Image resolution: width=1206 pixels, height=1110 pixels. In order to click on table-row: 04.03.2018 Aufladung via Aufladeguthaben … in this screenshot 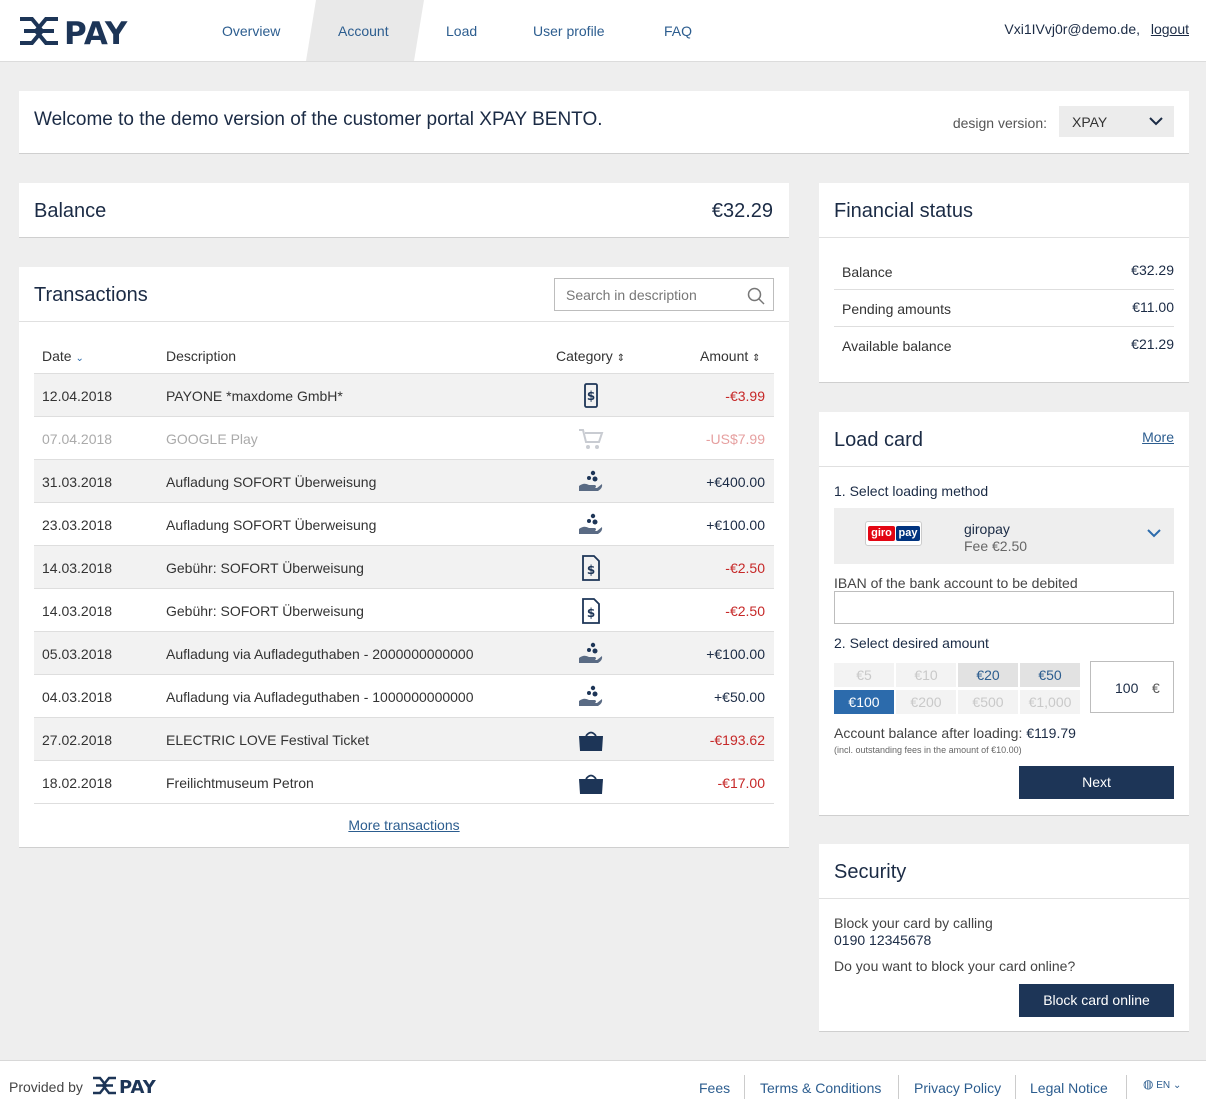, I will do `click(404, 695)`.